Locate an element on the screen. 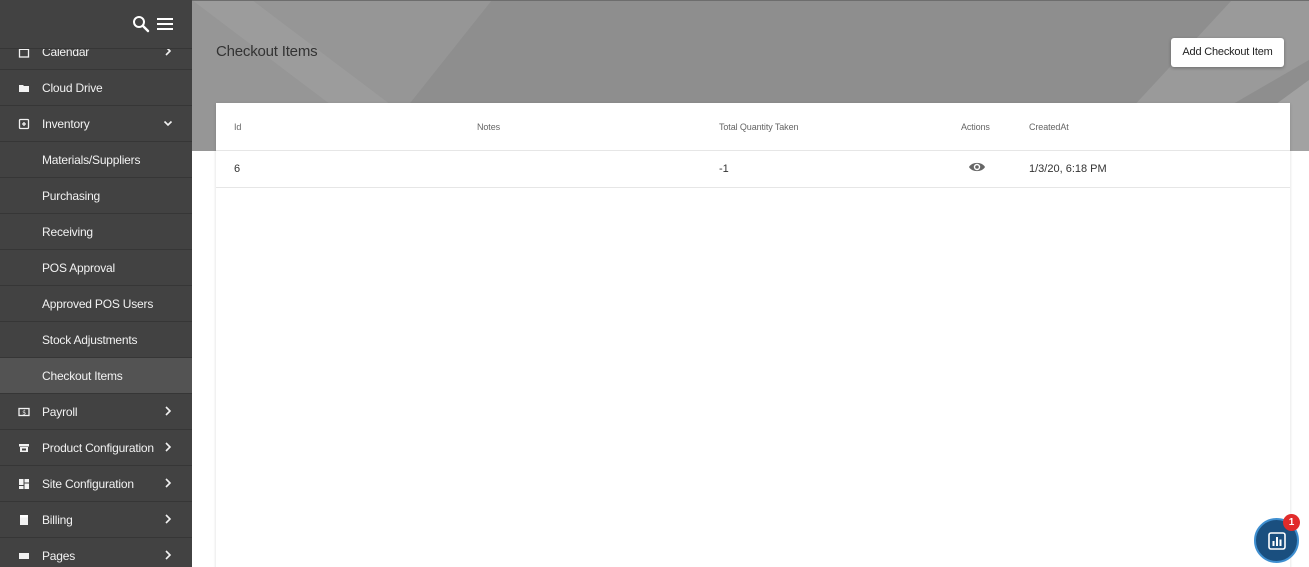 The width and height of the screenshot is (1309, 567). folder-icon is located at coordinates (24, 88).